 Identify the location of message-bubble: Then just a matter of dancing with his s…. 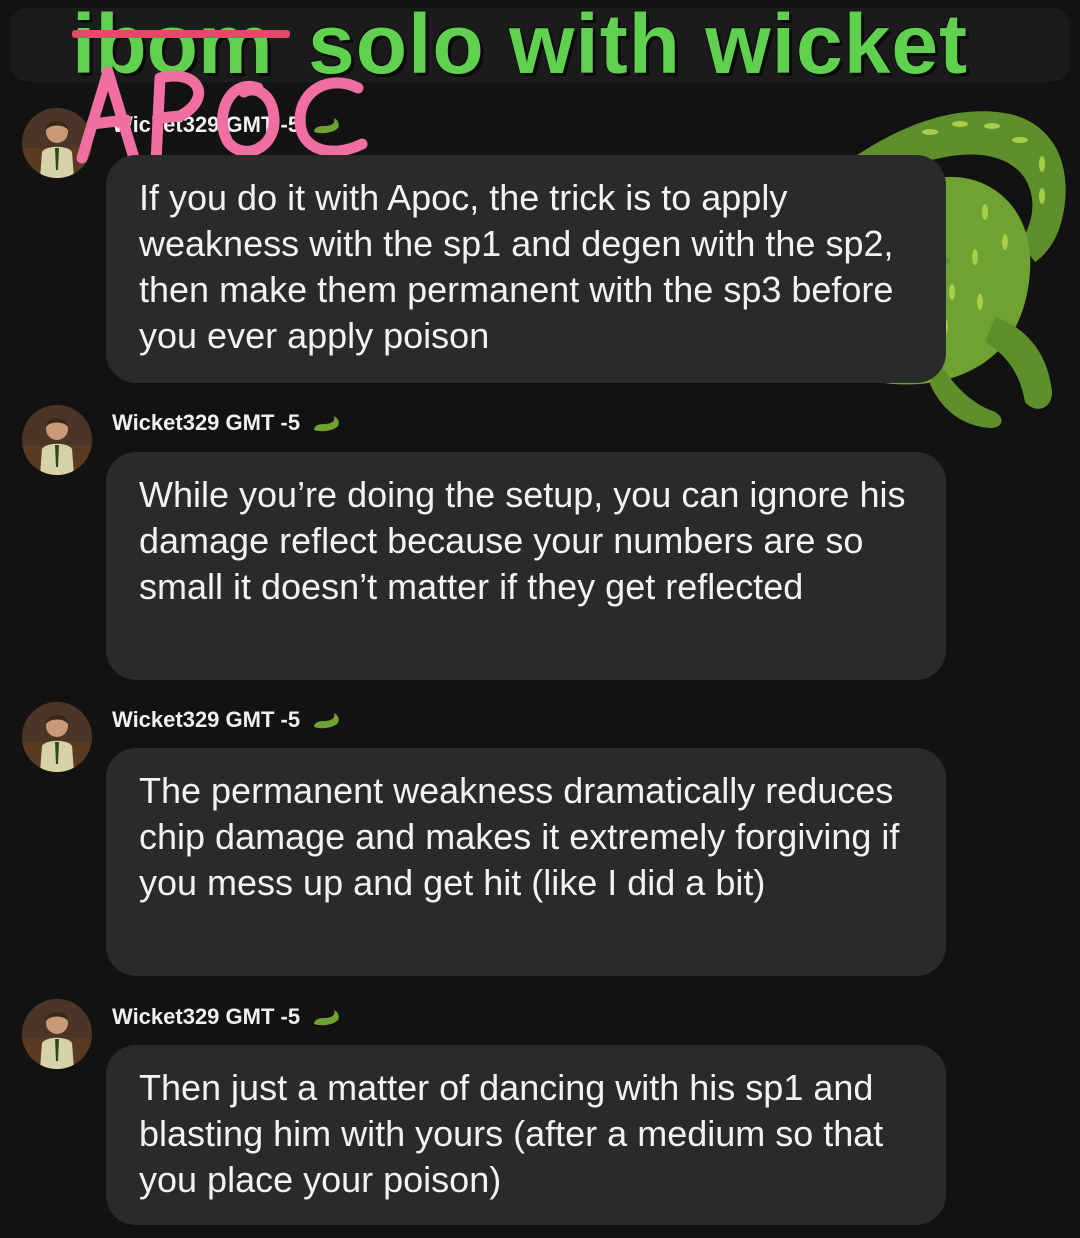
(526, 1135).